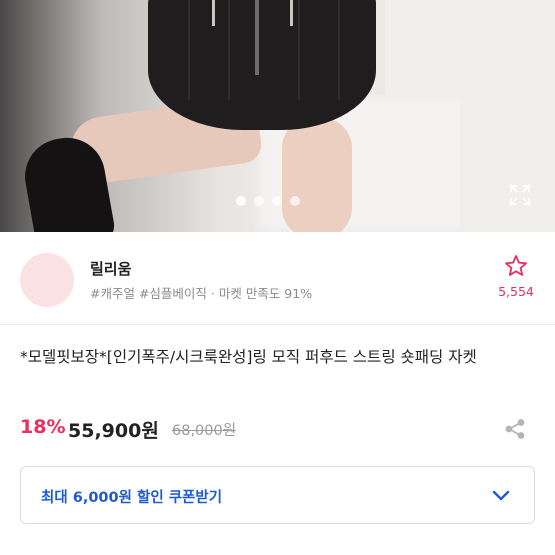 Image resolution: width=555 pixels, height=555 pixels. I want to click on coupon-label: 최대 6,000원 할인 쿠폰받기, so click(132, 498).